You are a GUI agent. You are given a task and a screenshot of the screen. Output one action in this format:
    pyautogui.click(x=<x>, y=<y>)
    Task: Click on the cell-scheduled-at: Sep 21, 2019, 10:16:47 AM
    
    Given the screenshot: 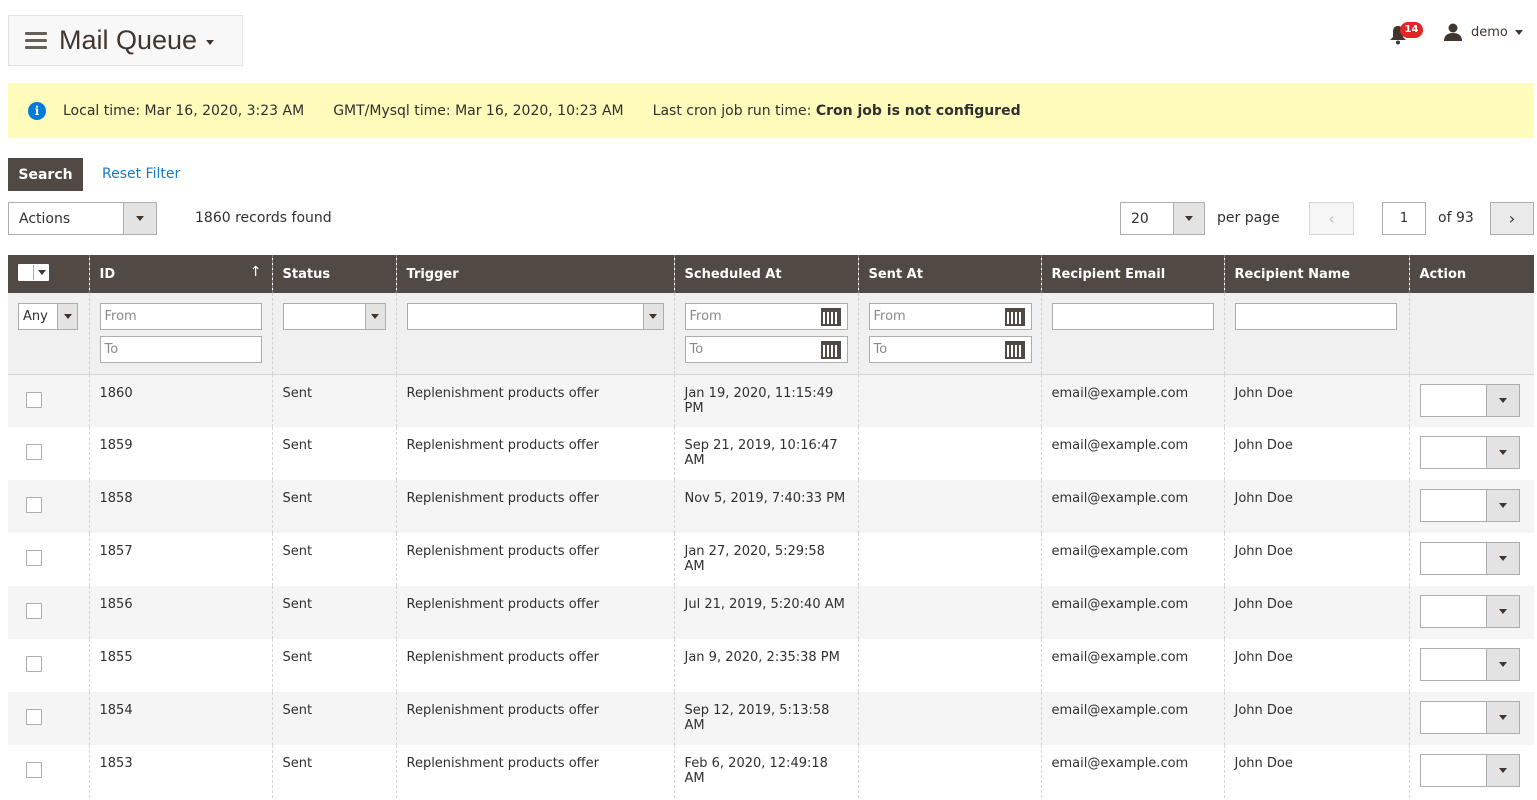 What is the action you would take?
    pyautogui.click(x=765, y=453)
    